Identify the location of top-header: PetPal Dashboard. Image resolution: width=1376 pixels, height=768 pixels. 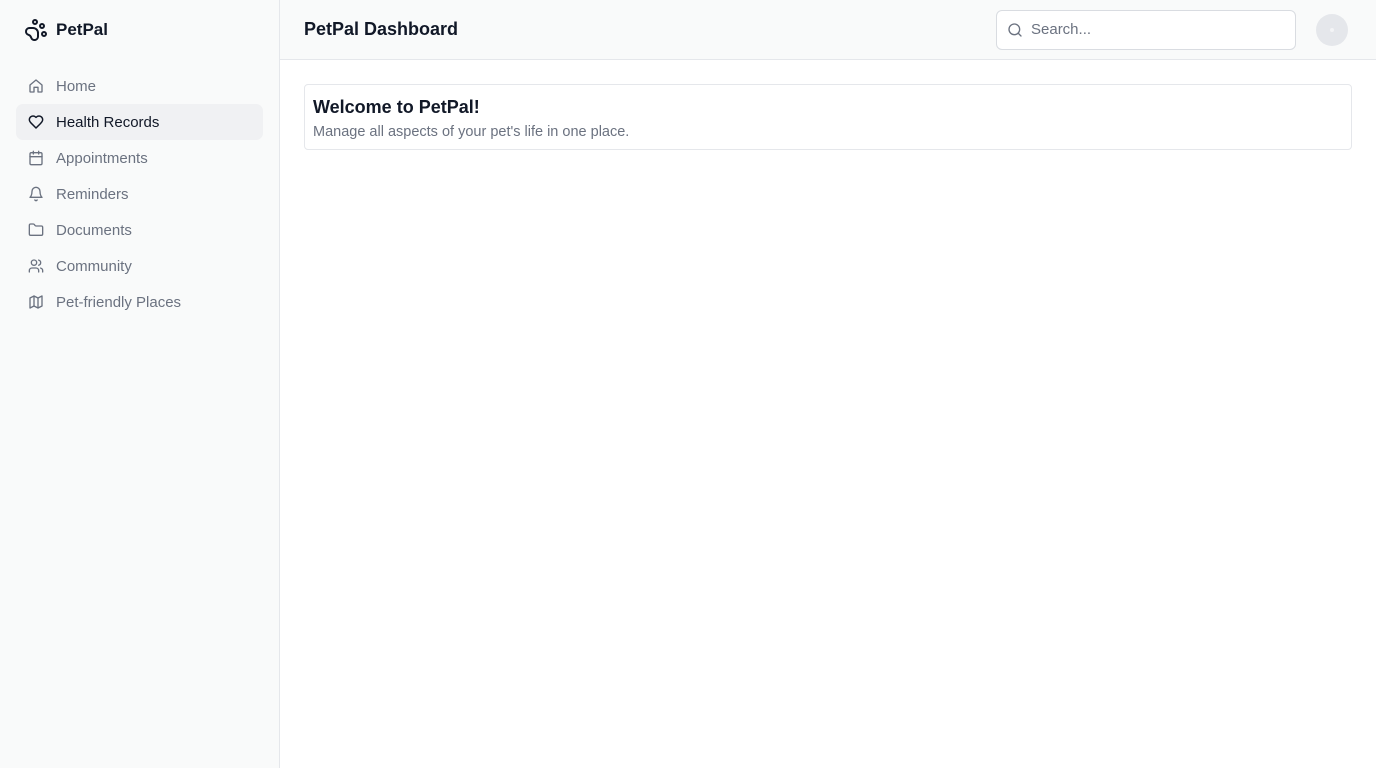
(828, 30).